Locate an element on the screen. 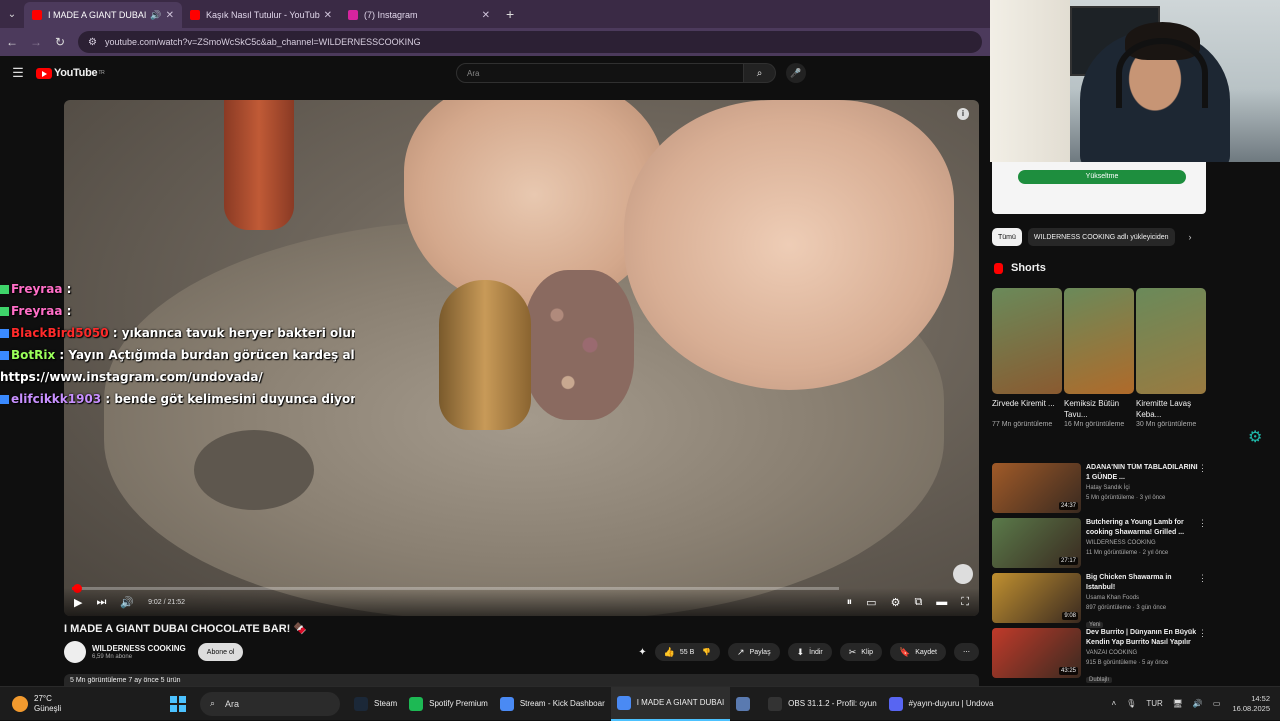  thumbs-down-icon: 👎 is located at coordinates (706, 652).